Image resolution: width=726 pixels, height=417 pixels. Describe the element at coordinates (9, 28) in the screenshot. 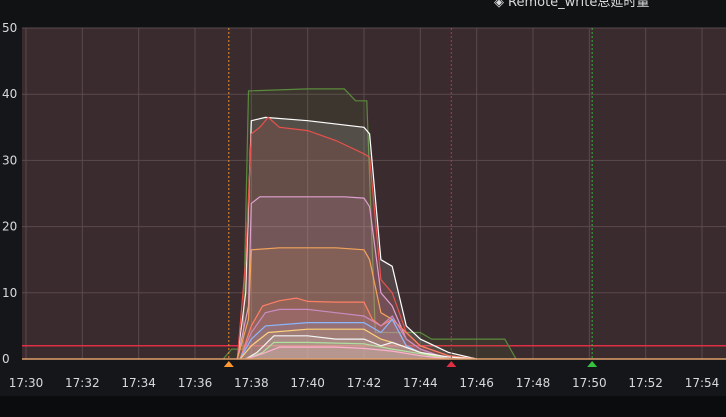

I see `y-tick-label: 50` at that location.